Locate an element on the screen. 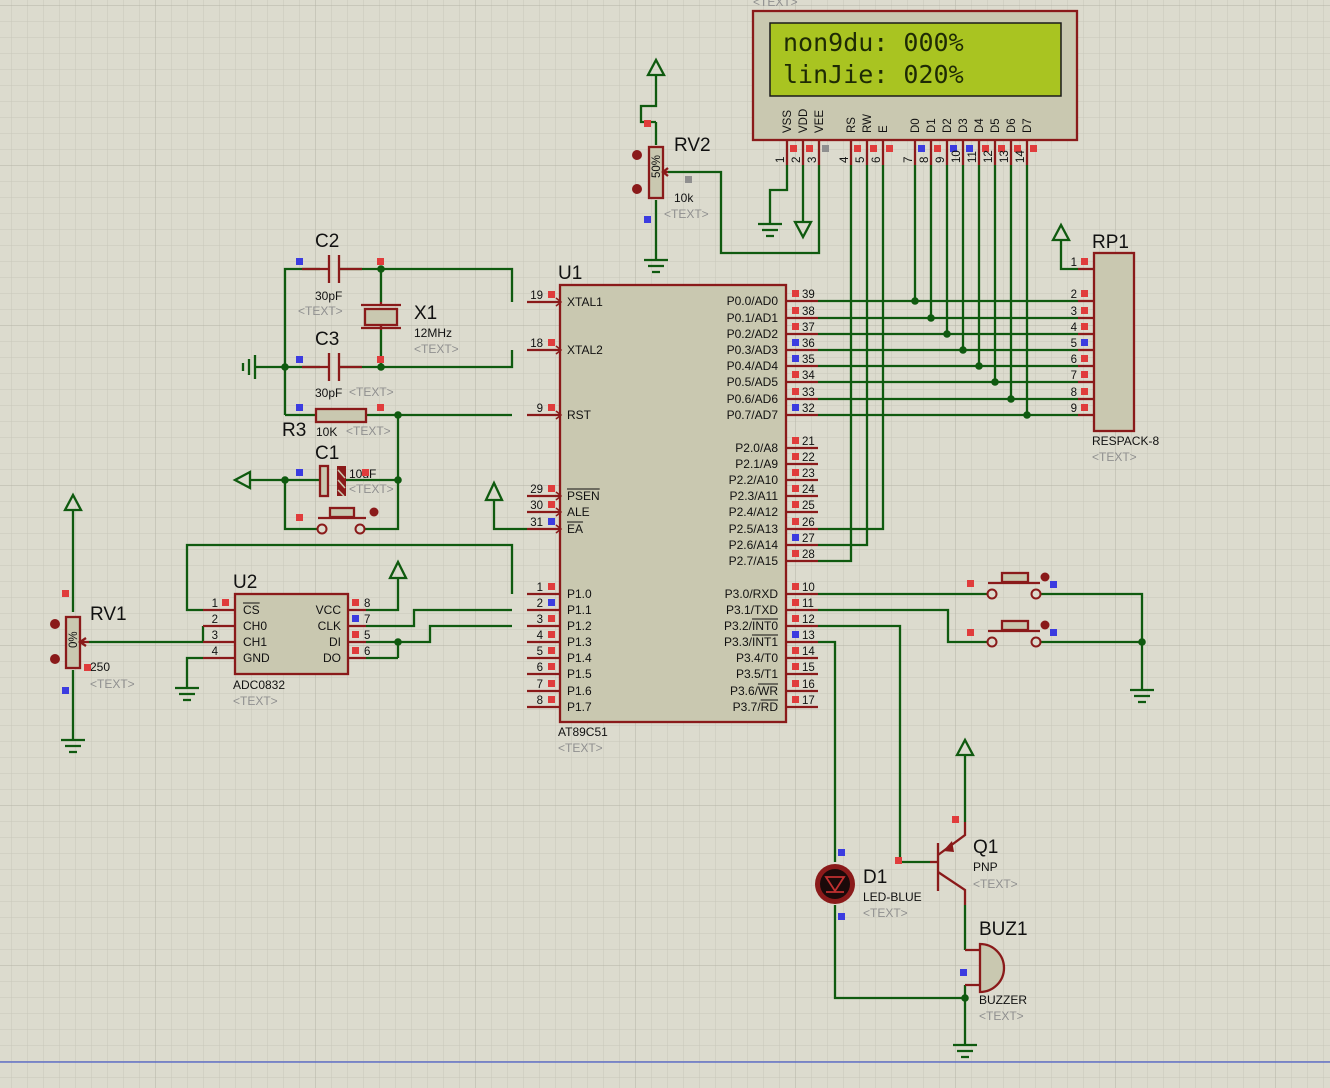 The height and width of the screenshot is (1088, 1330). u2-pin-name-DI: DI is located at coordinates (335, 642).